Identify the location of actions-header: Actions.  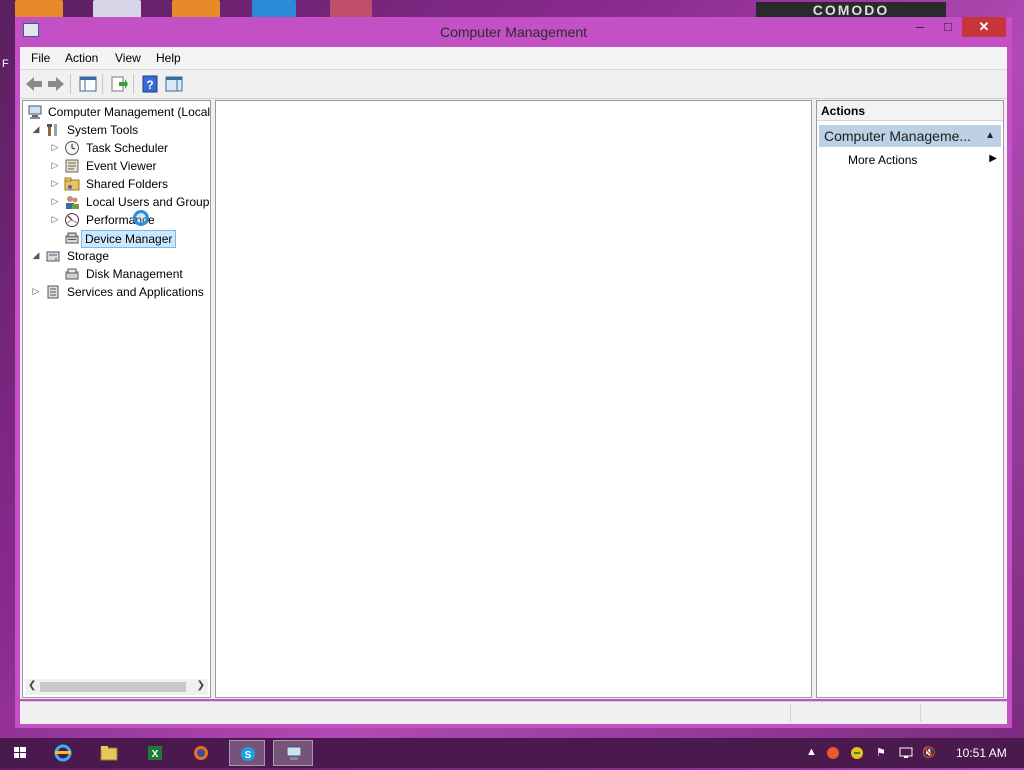
(910, 111).